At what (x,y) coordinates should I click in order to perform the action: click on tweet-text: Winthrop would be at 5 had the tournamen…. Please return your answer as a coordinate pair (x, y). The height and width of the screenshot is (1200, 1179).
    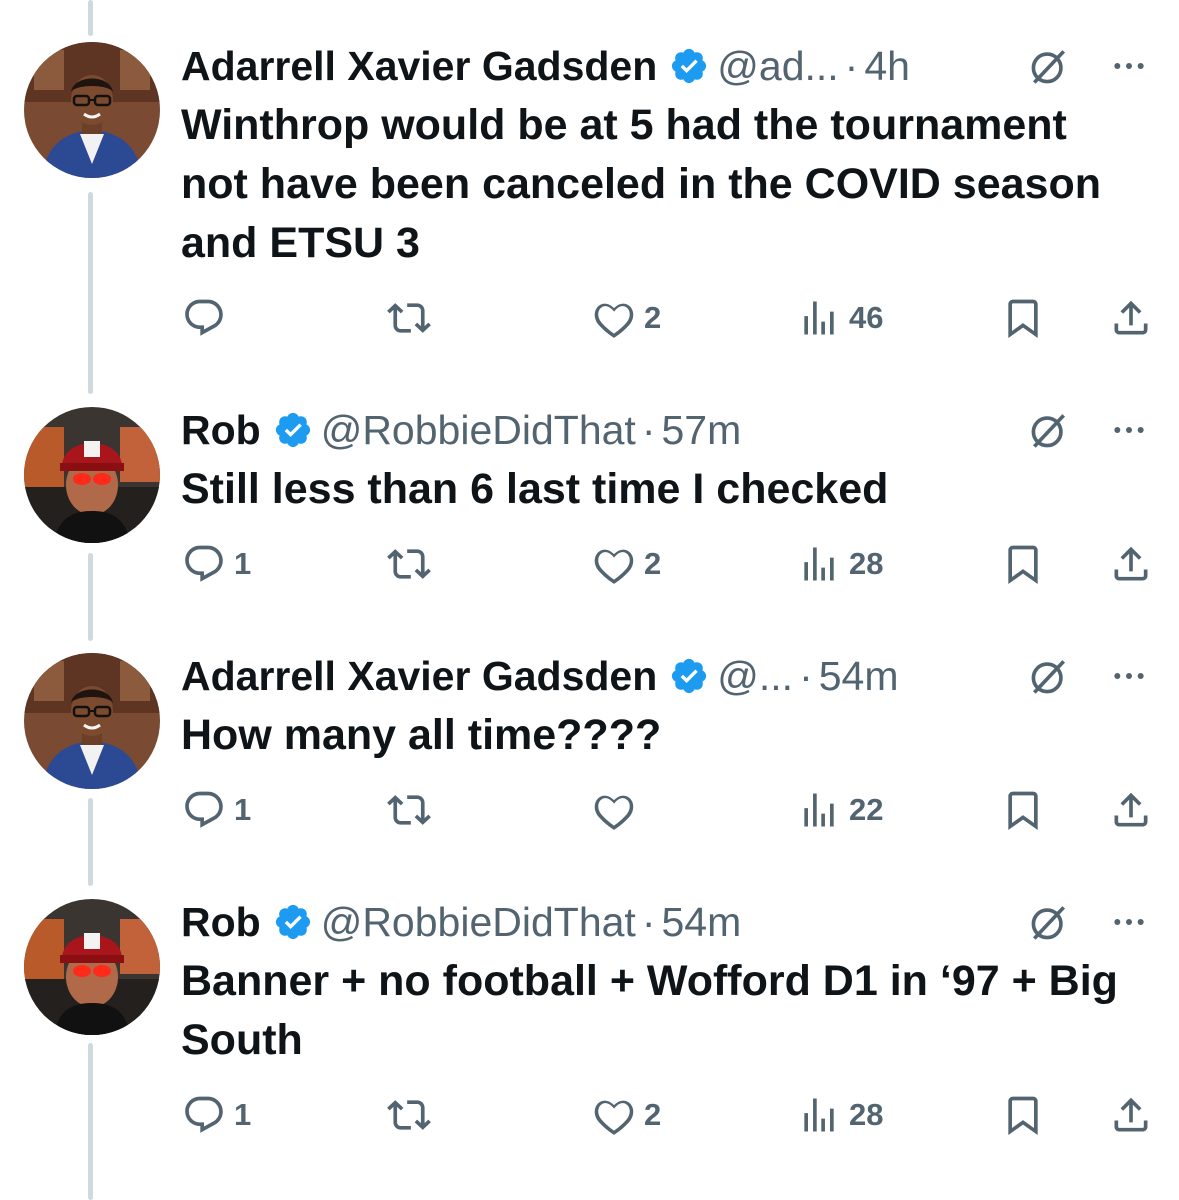
    Looking at the image, I should click on (641, 184).